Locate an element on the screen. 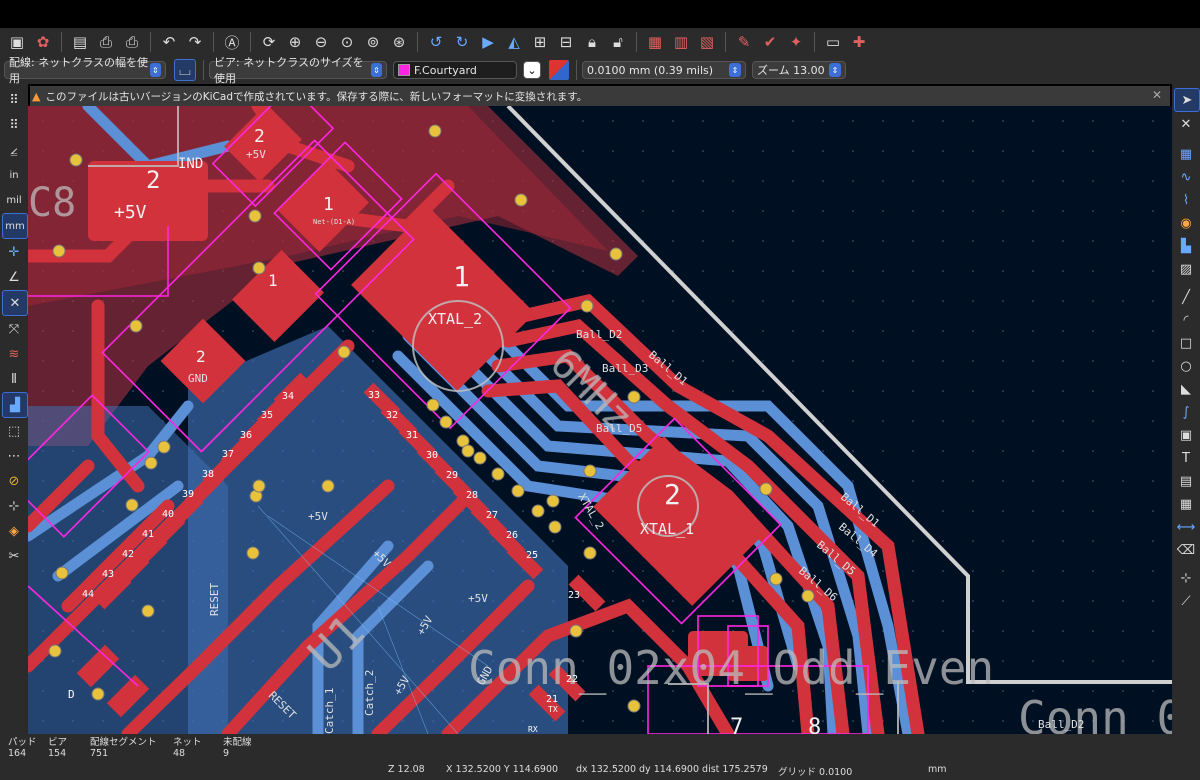 This screenshot has width=1200, height=780. ungroup-icon: ⊟ is located at coordinates (566, 42).